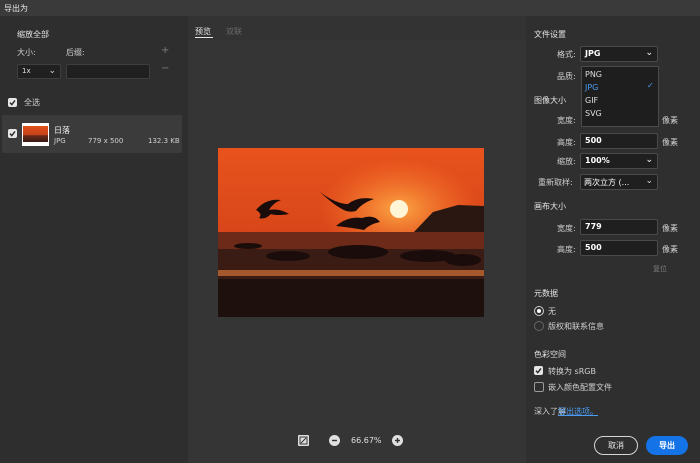  Describe the element at coordinates (92, 134) in the screenshot. I see `asset-row: 日落 JPG 779 x 500 132.3 KB` at that location.